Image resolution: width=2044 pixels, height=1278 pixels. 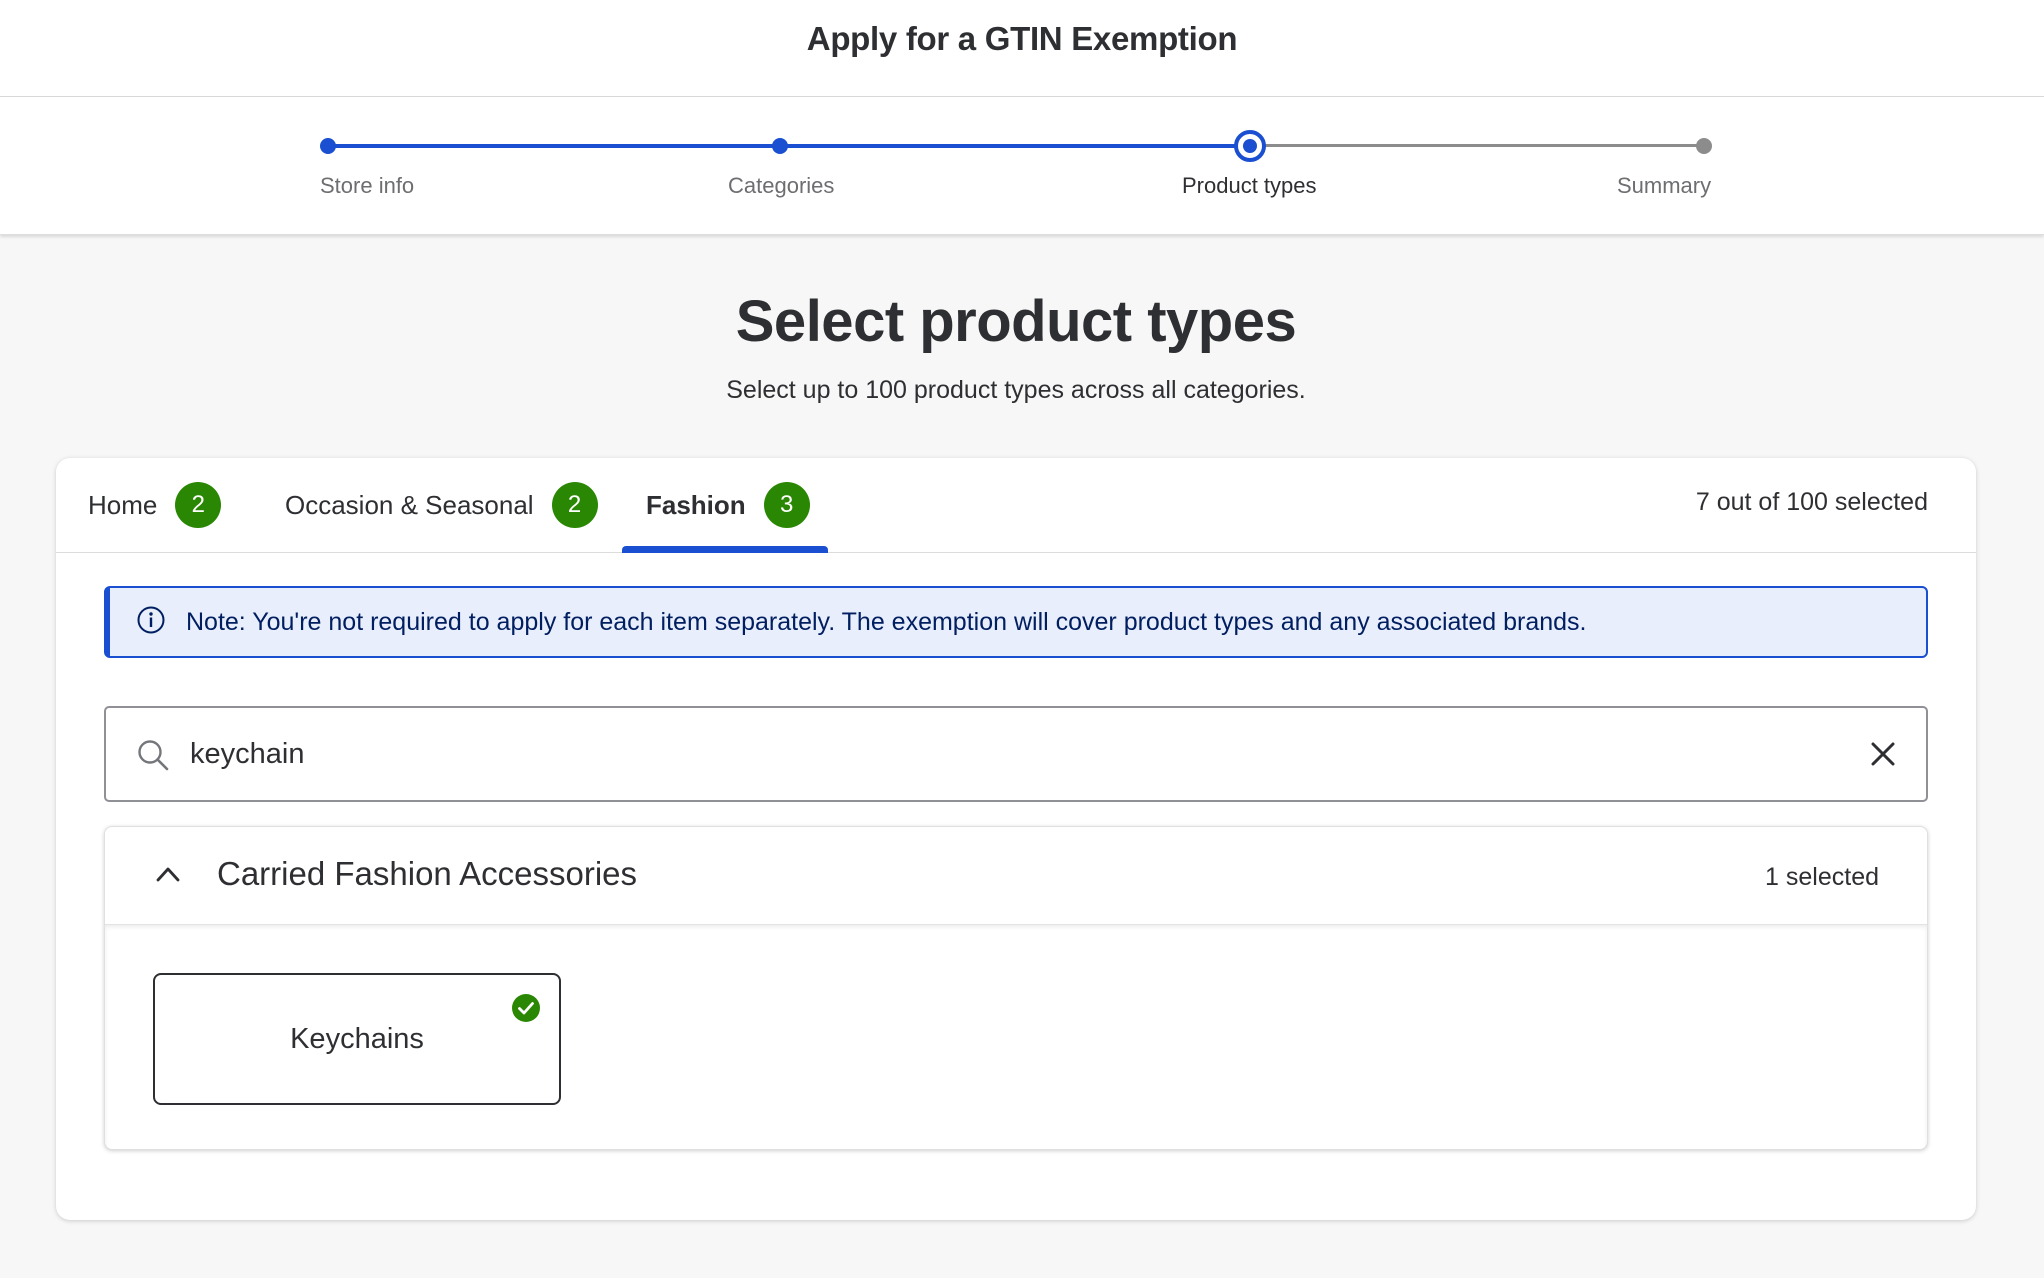 What do you see at coordinates (978, 754) in the screenshot?
I see `search-input` at bounding box center [978, 754].